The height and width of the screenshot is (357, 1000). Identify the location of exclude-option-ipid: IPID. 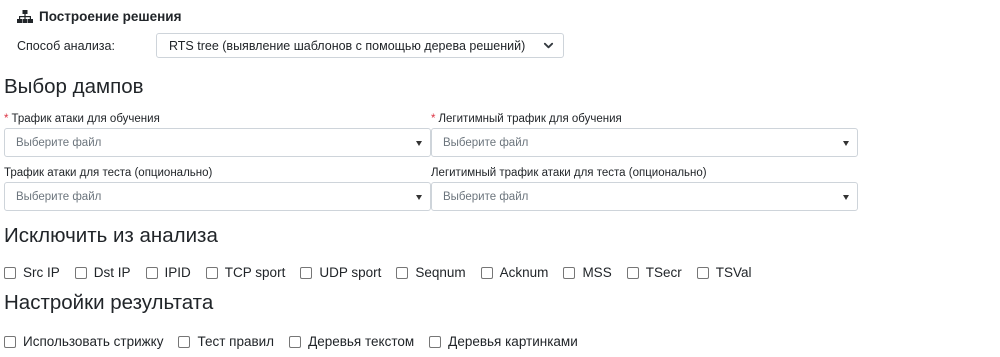
(168, 272).